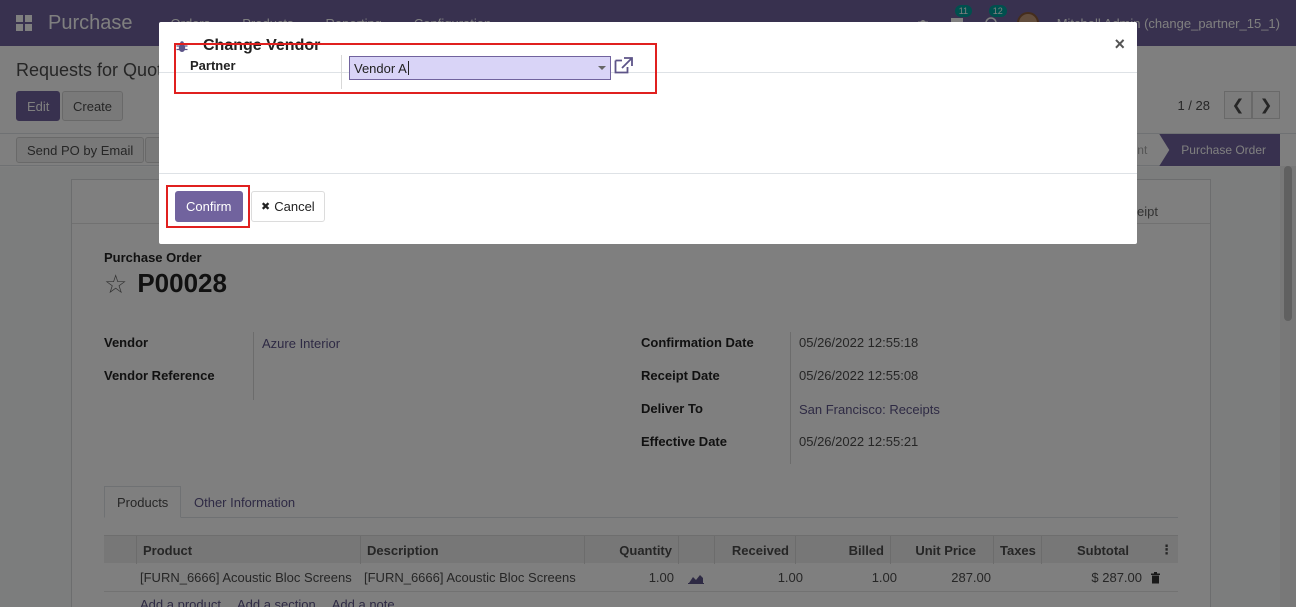 Image resolution: width=1296 pixels, height=607 pixels. I want to click on cancel-button: ✖ Cancel, so click(288, 206).